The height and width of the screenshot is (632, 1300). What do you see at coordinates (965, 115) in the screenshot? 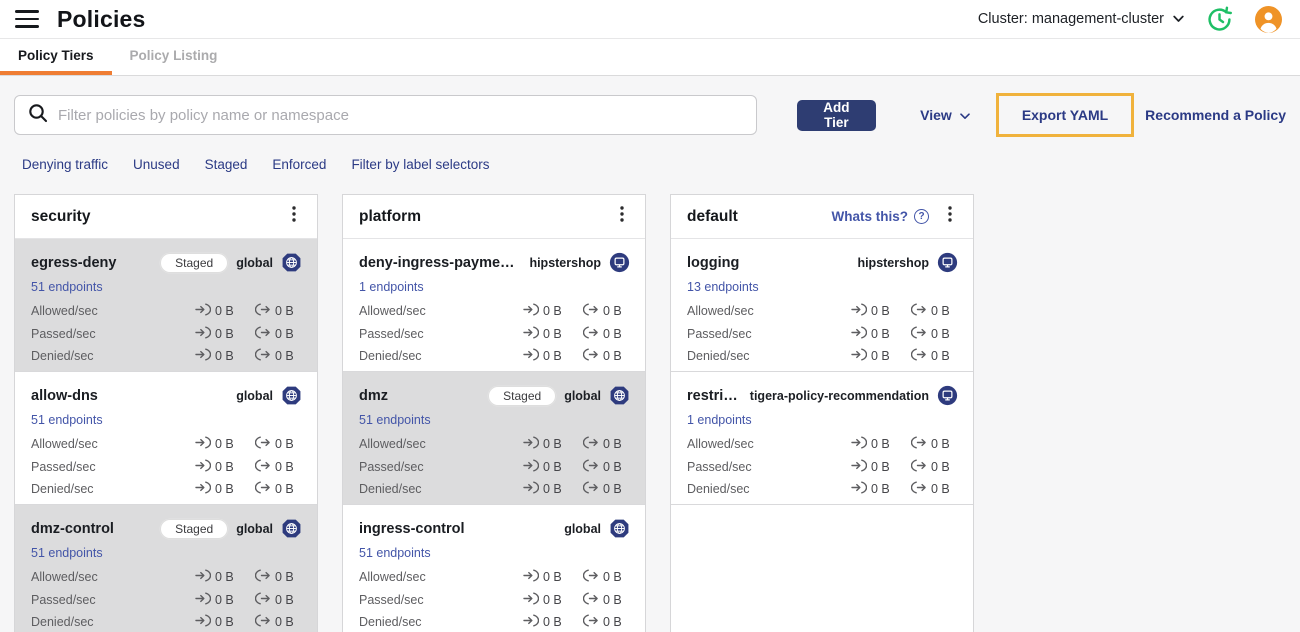
I see `chevron-down-icon` at bounding box center [965, 115].